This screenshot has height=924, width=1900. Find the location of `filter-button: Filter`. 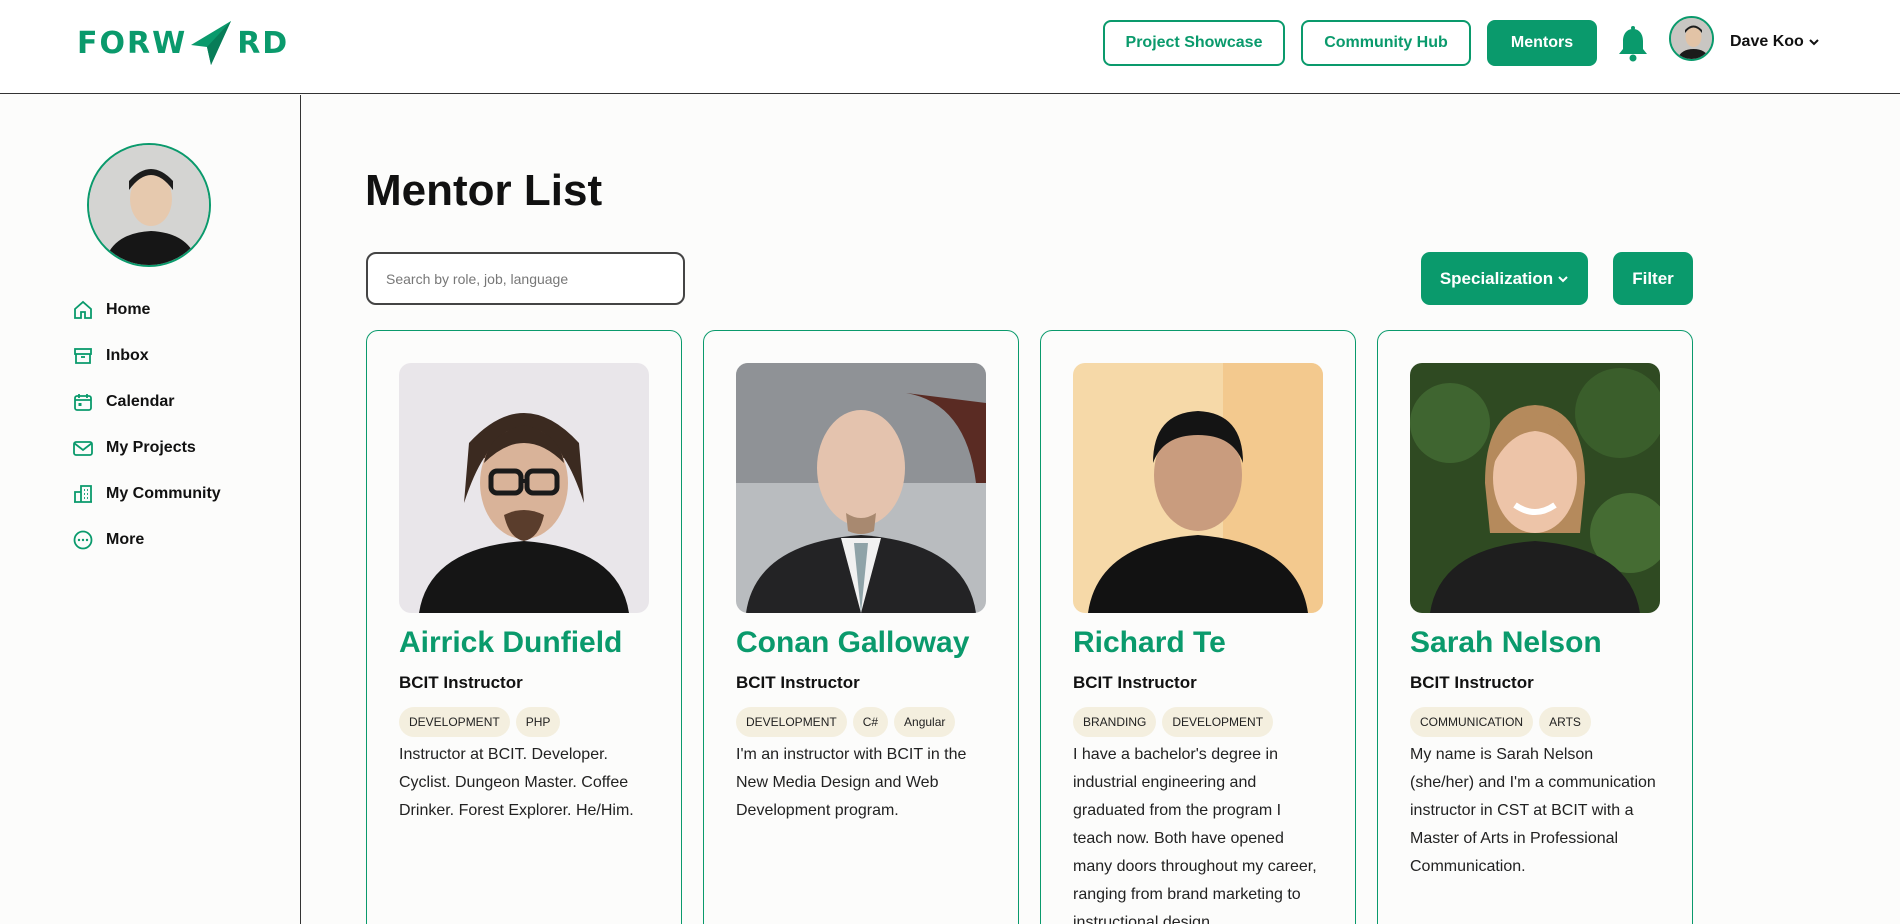

filter-button: Filter is located at coordinates (1653, 278).